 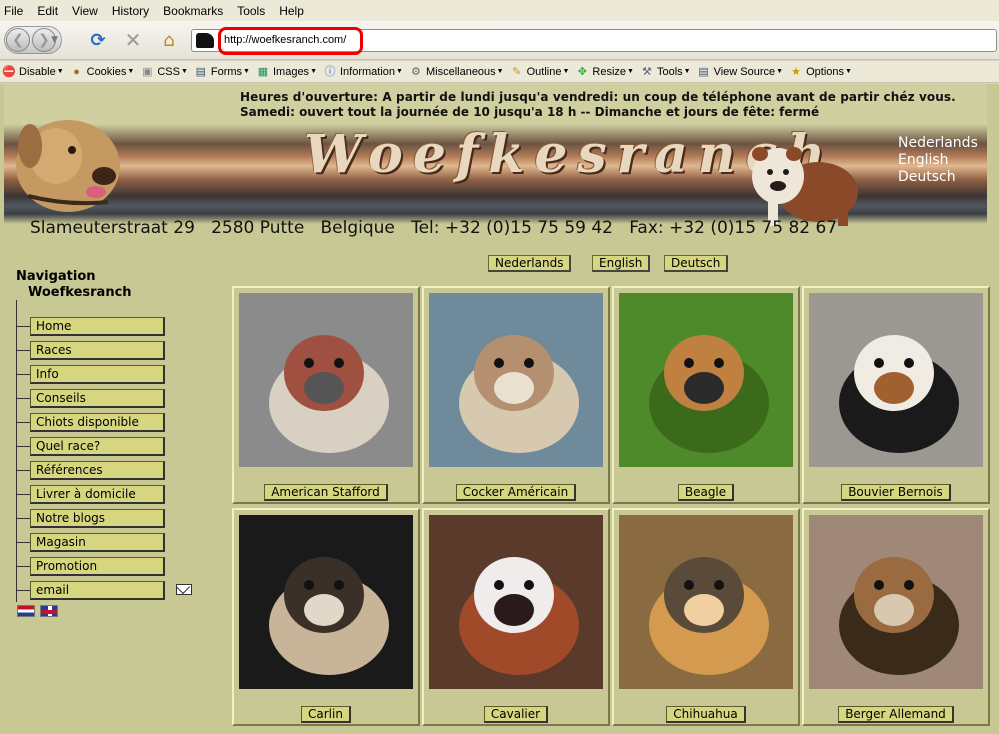 I want to click on nav-magasin: Magasin, so click(x=97, y=542).